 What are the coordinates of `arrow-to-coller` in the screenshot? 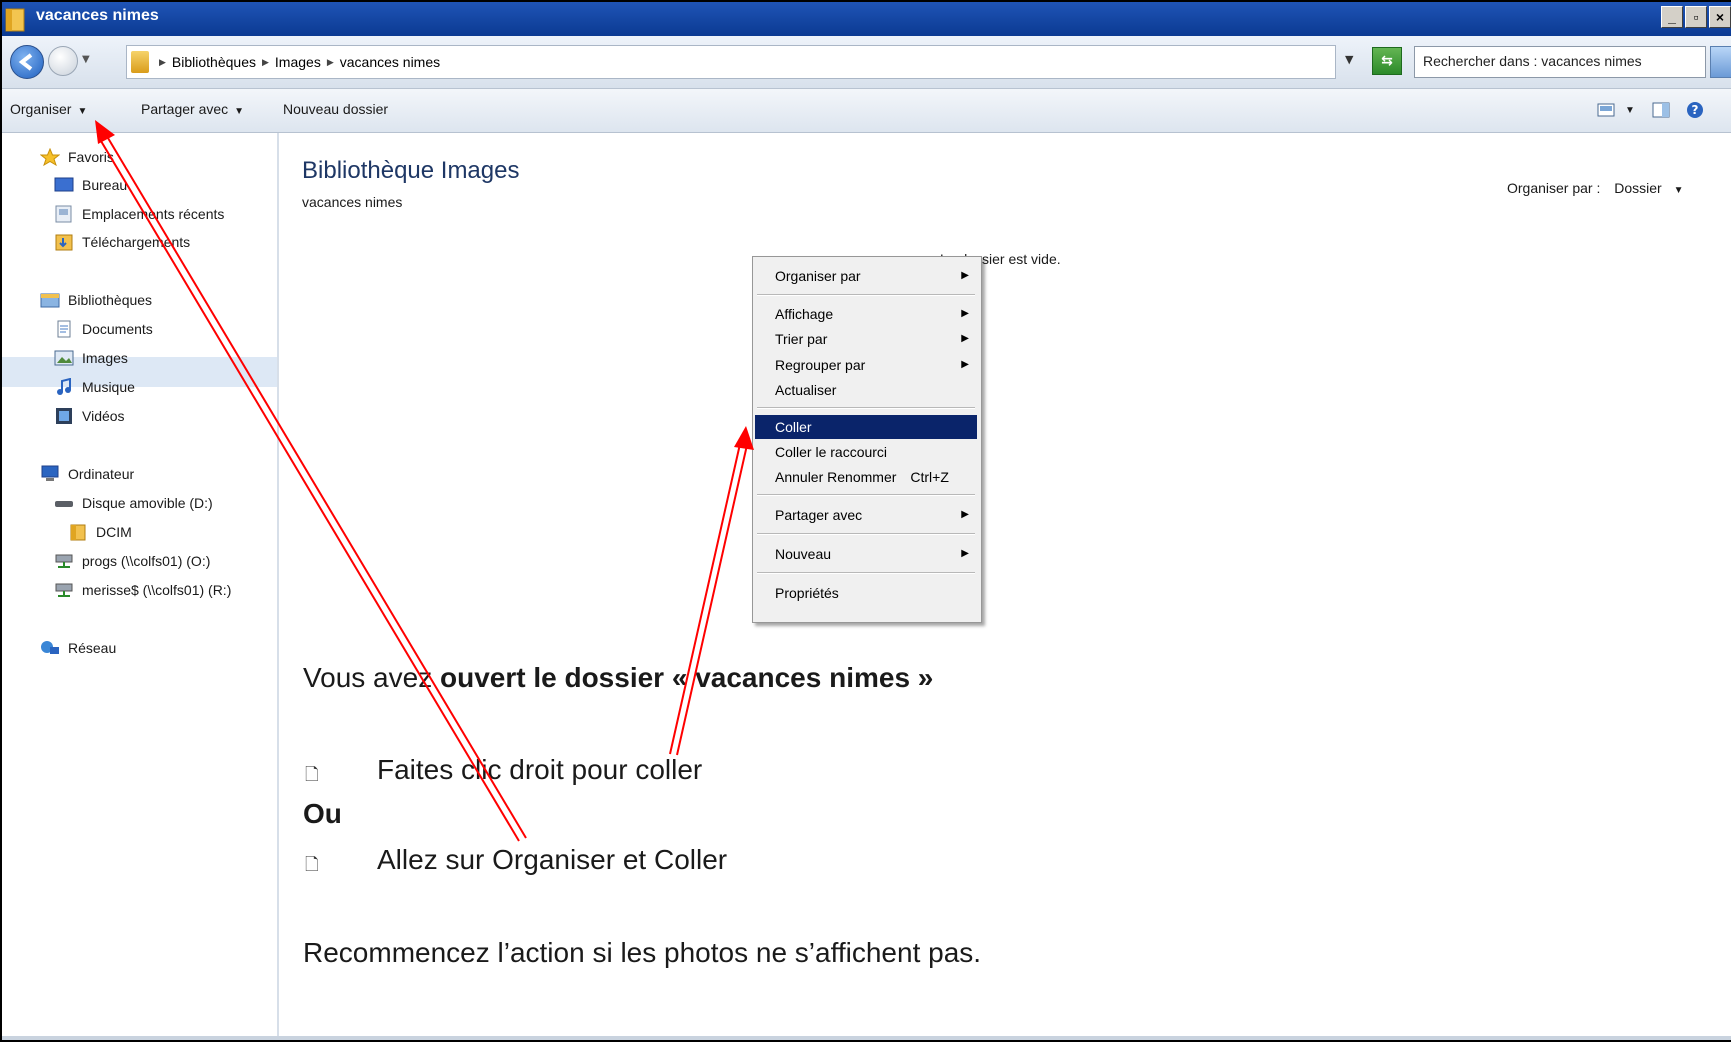 It's located at (711, 591).